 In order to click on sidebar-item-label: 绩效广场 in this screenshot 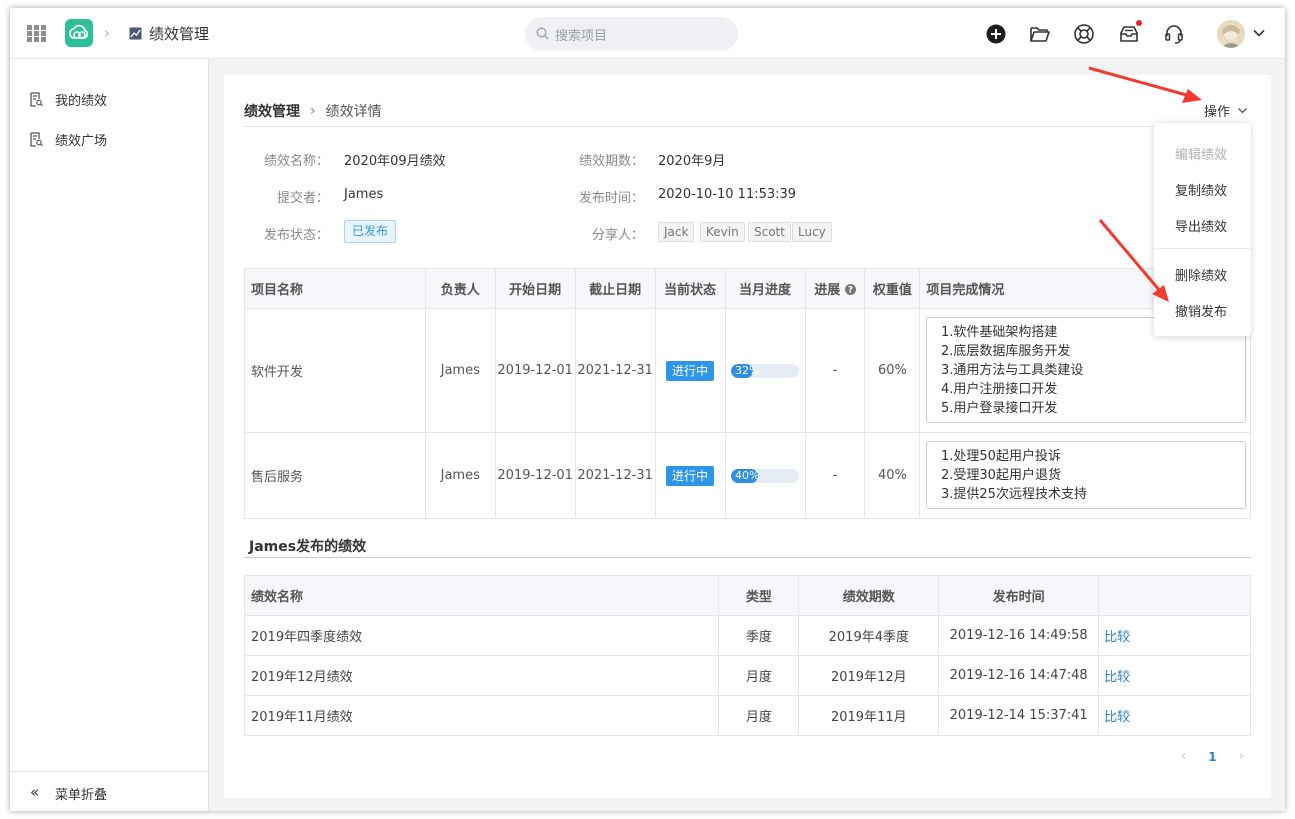, I will do `click(81, 141)`.